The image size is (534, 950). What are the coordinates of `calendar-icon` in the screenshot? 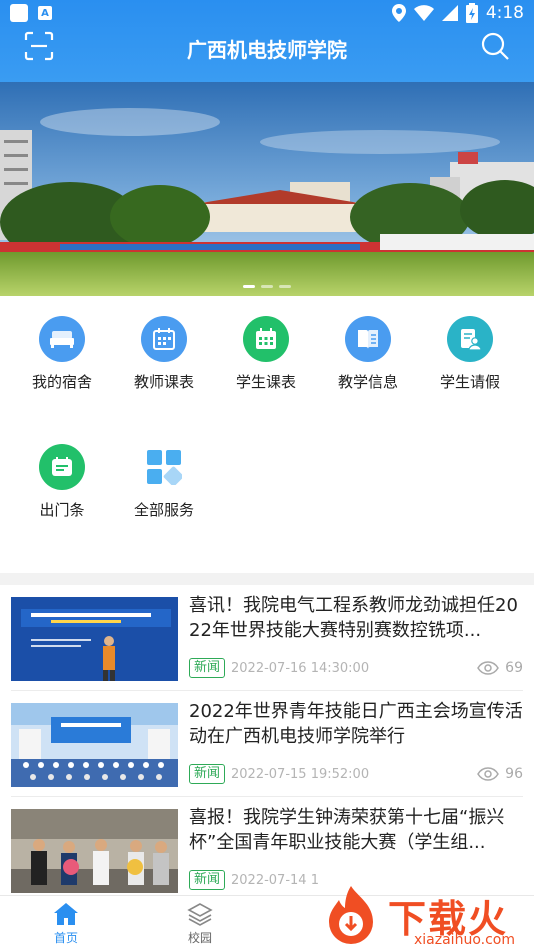 It's located at (164, 339).